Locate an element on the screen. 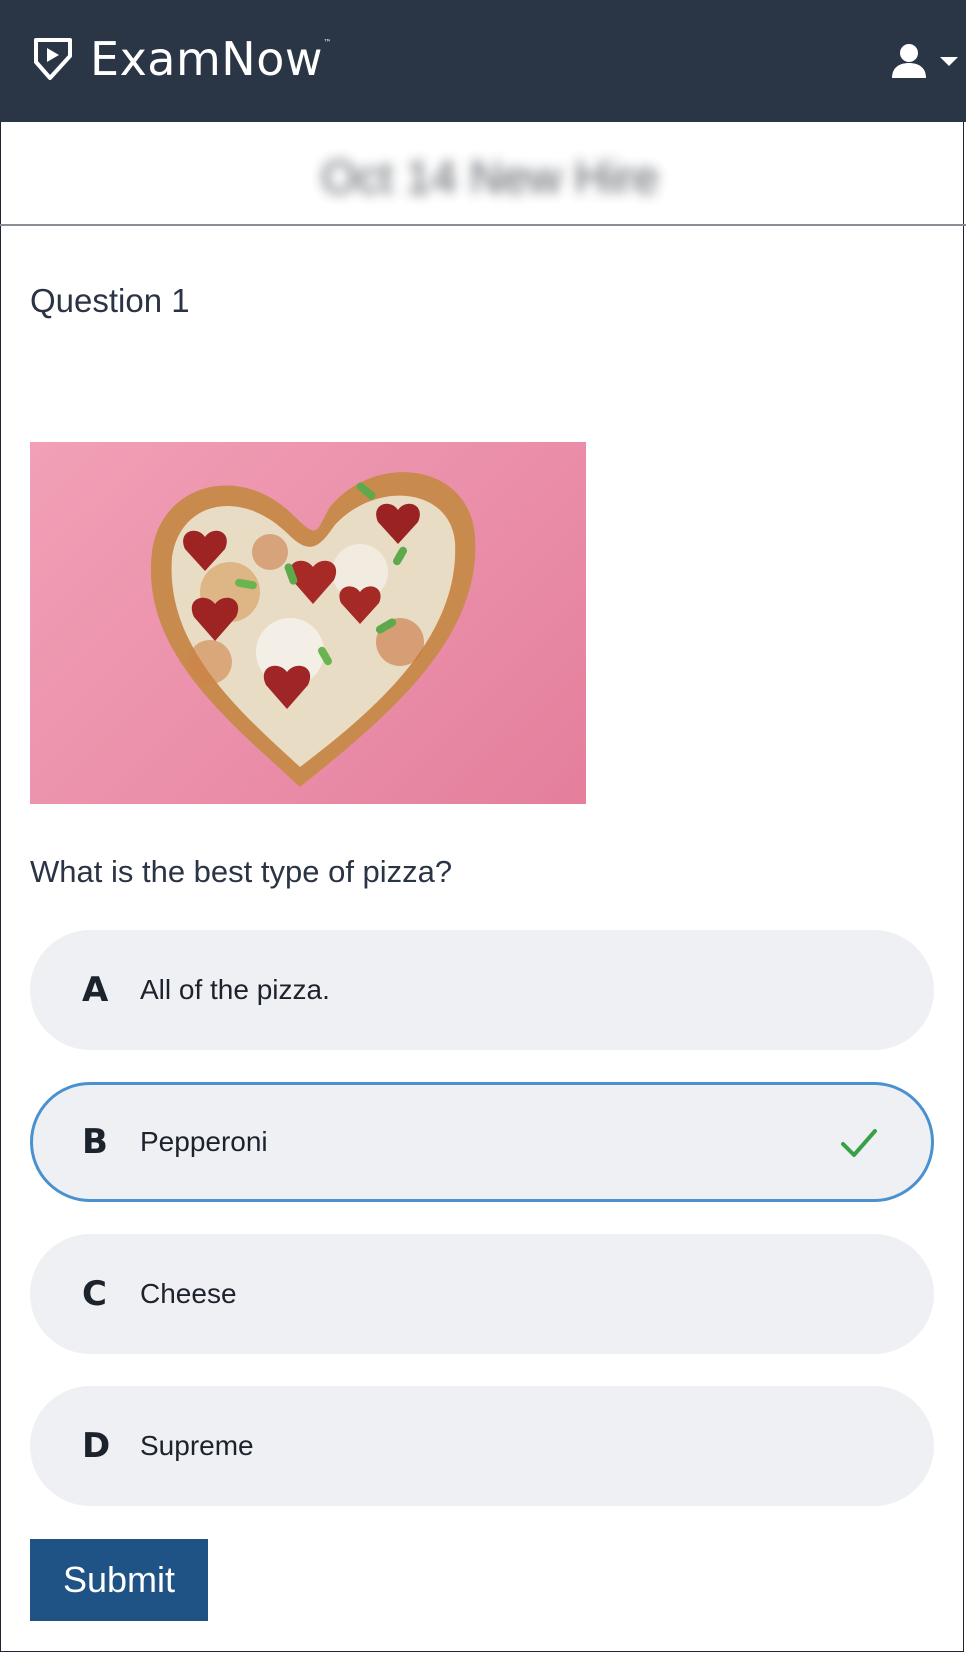 The width and height of the screenshot is (966, 1654). exam-title: Oct 14 New Hire is located at coordinates (490, 177).